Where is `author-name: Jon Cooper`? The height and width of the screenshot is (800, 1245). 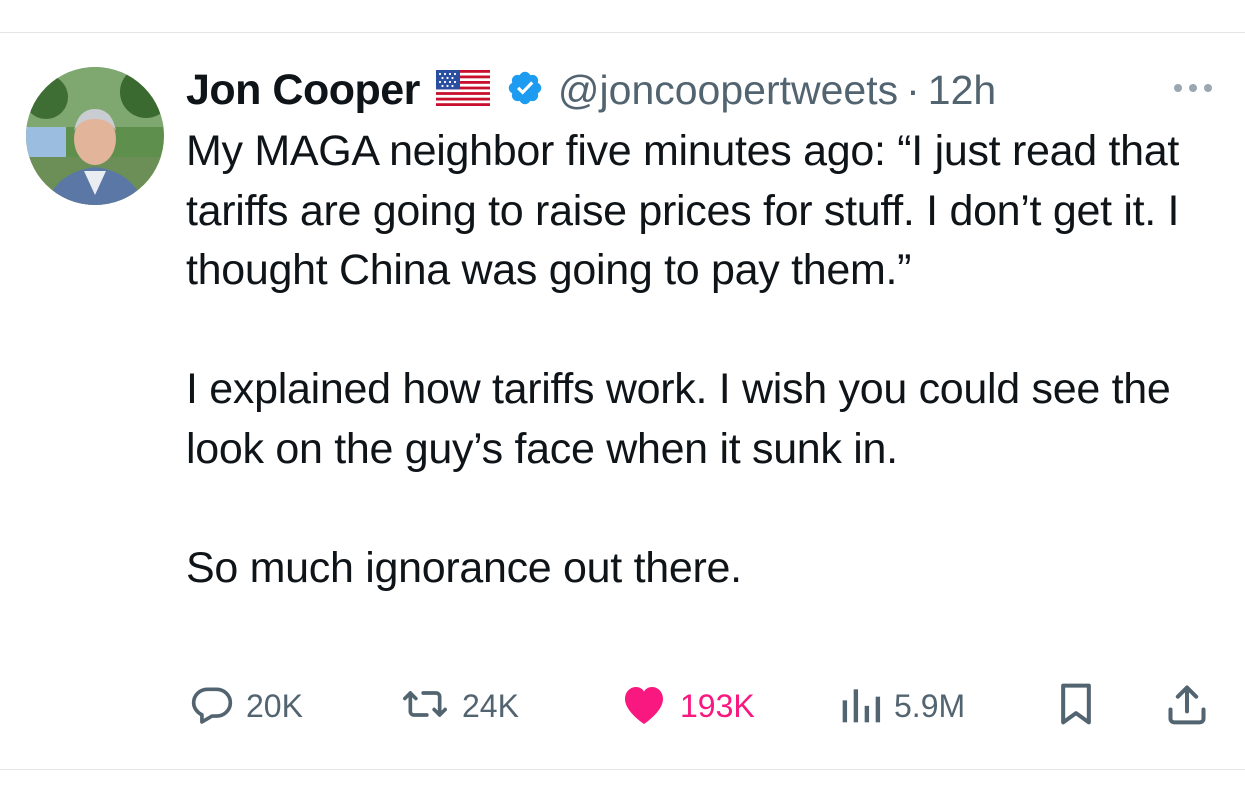
author-name: Jon Cooper is located at coordinates (303, 90).